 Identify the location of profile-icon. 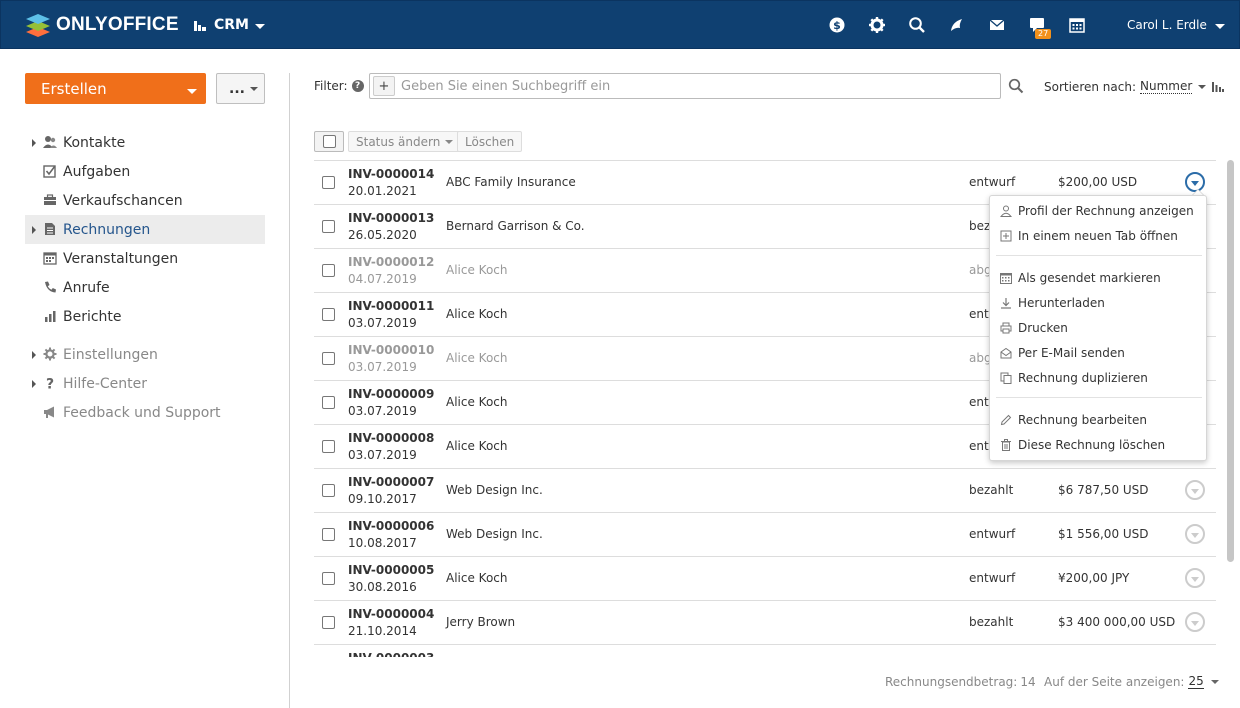
(1006, 211).